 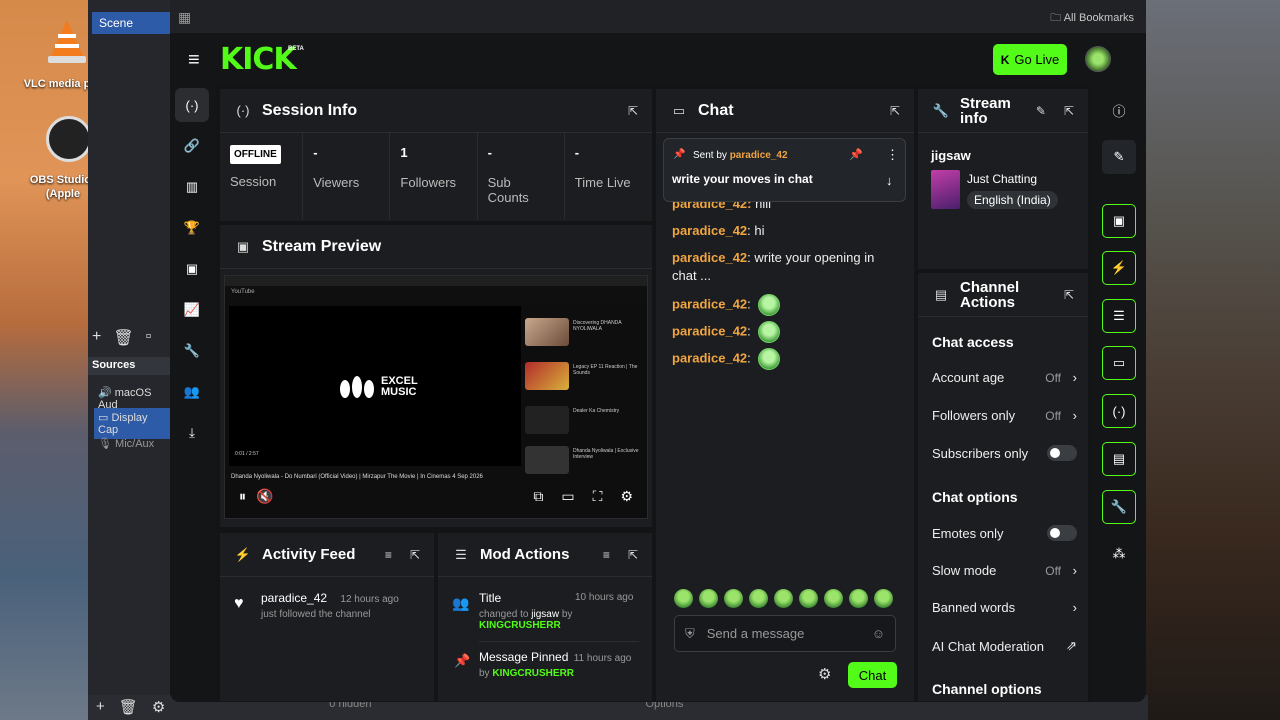 What do you see at coordinates (990, 294) in the screenshot?
I see `channel-actions-title: Channel Actions` at bounding box center [990, 294].